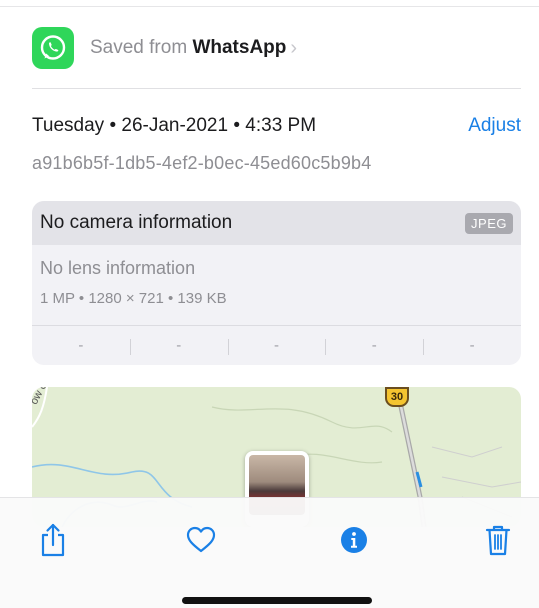  What do you see at coordinates (133, 298) in the screenshot?
I see `image-specs: 1 MP • 1280 × 721 • 139 KB` at bounding box center [133, 298].